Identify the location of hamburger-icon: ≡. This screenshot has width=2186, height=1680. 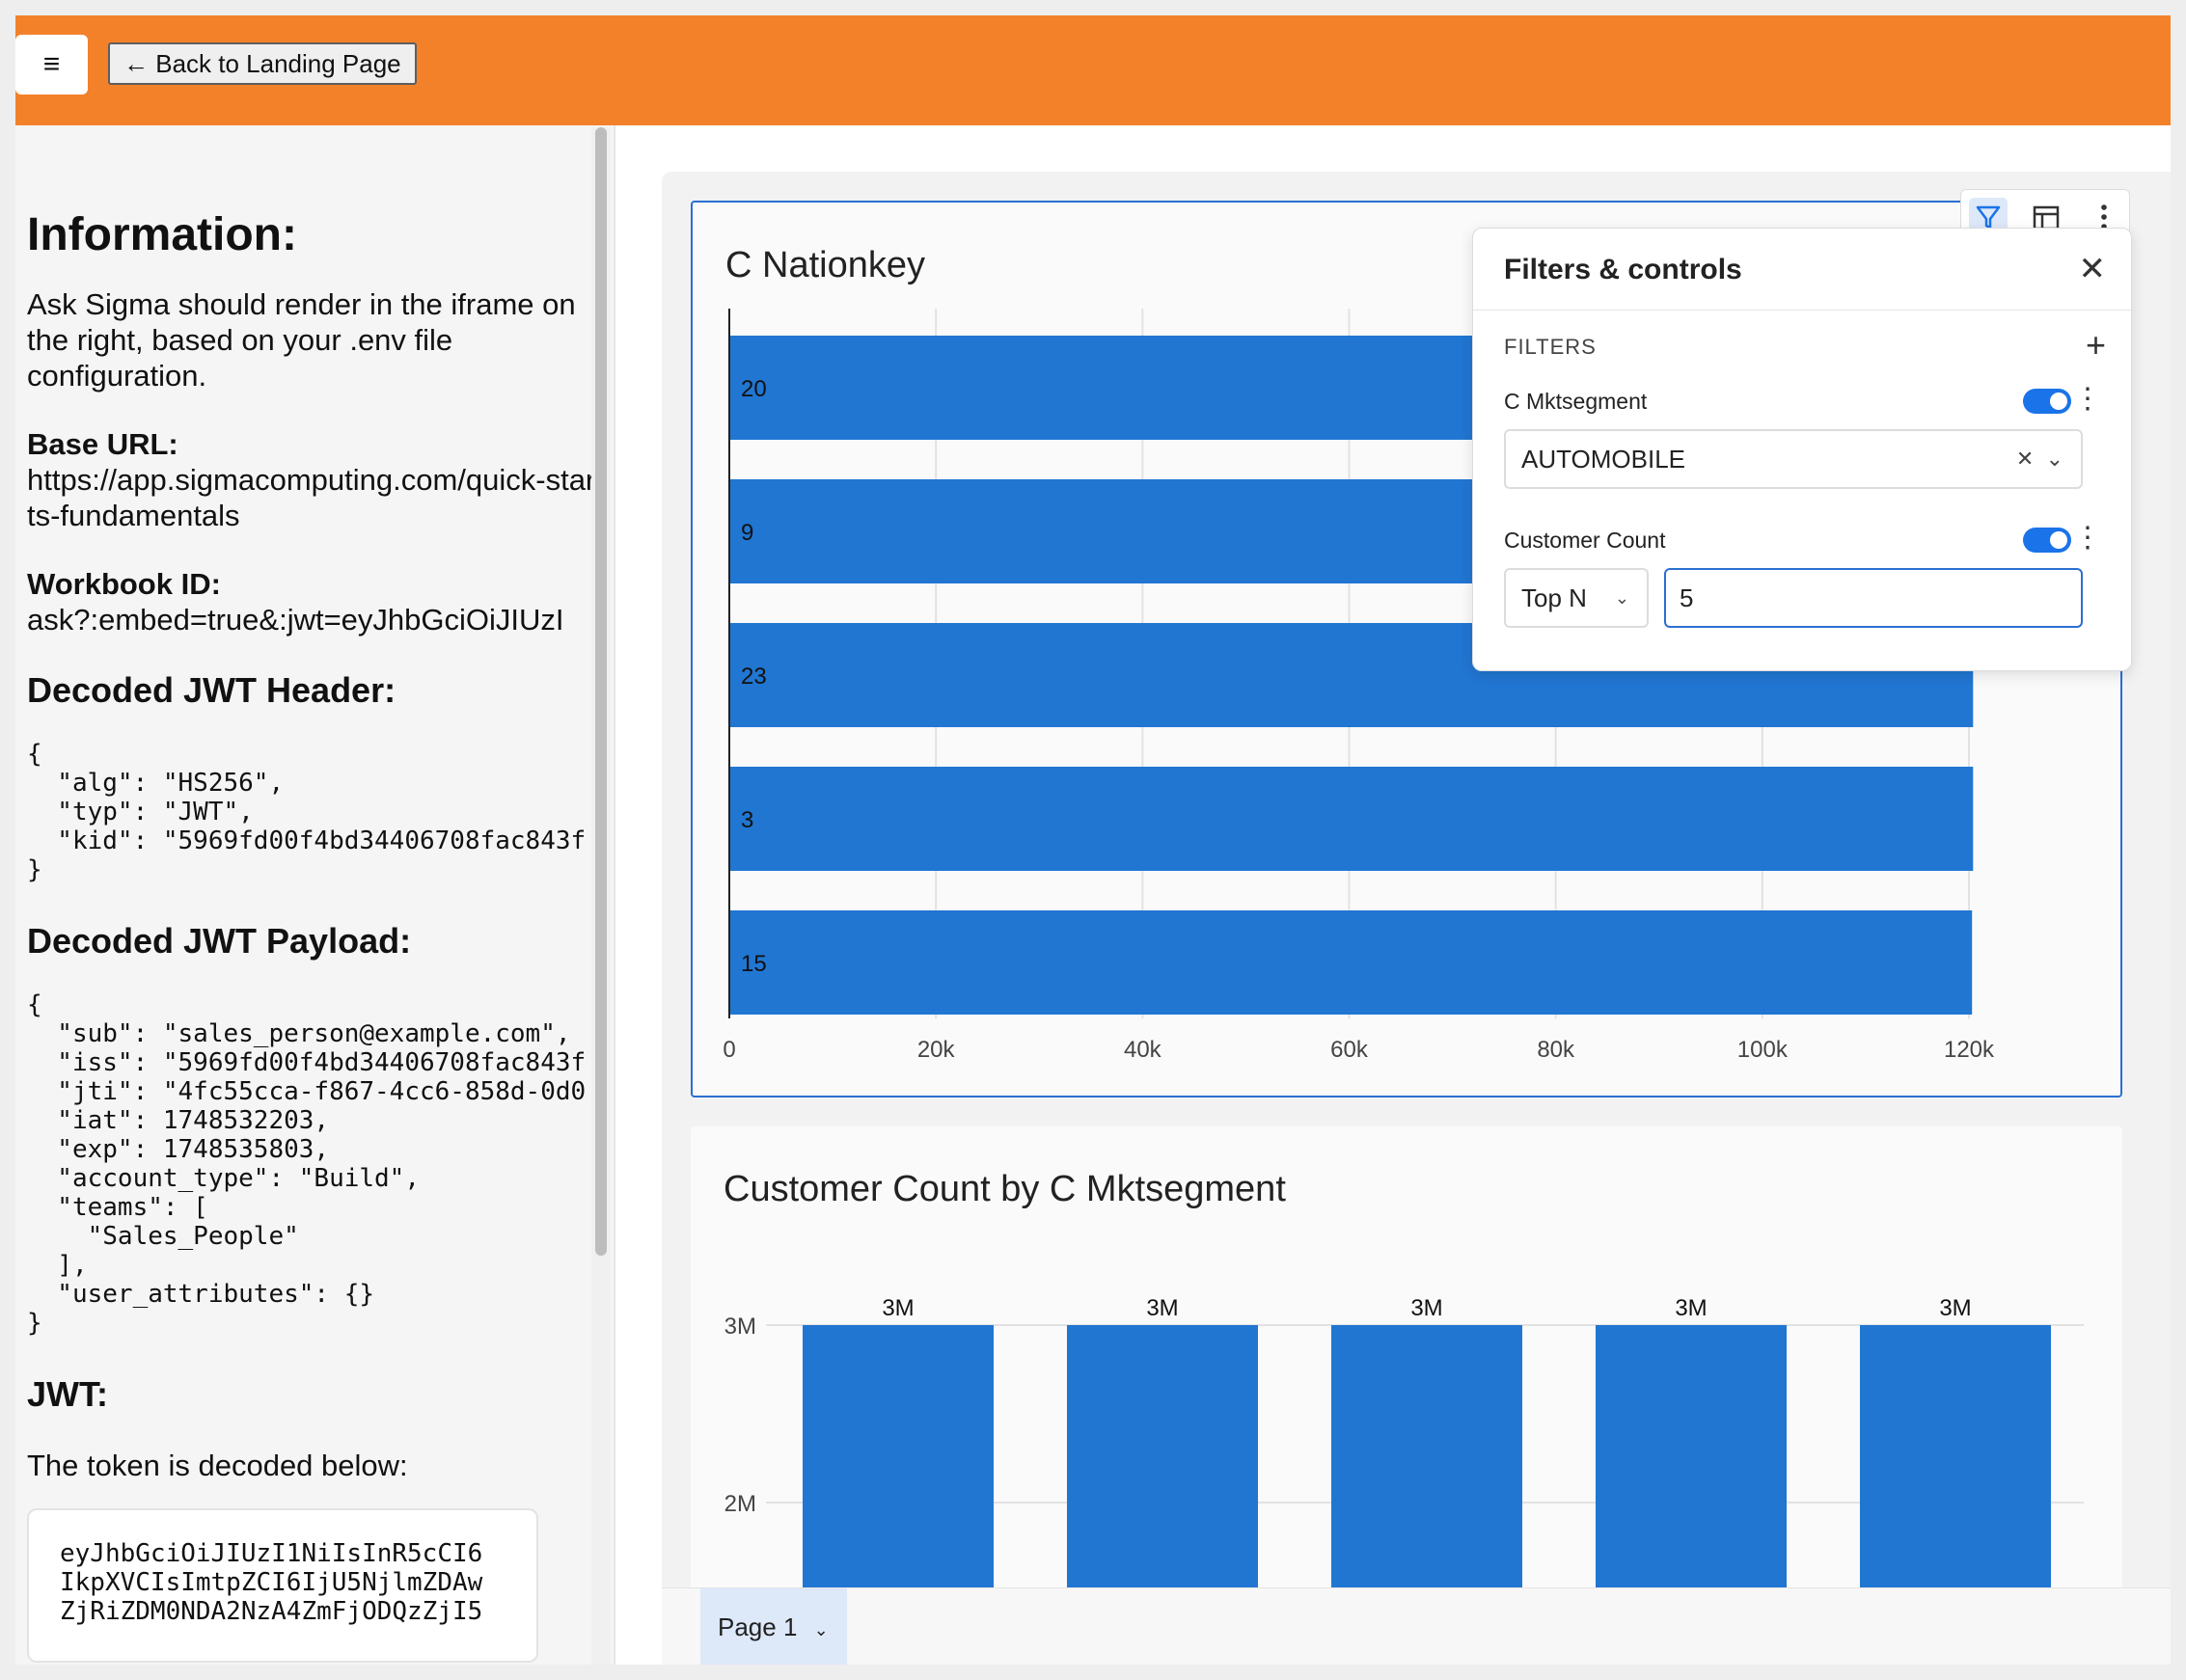
(51, 65).